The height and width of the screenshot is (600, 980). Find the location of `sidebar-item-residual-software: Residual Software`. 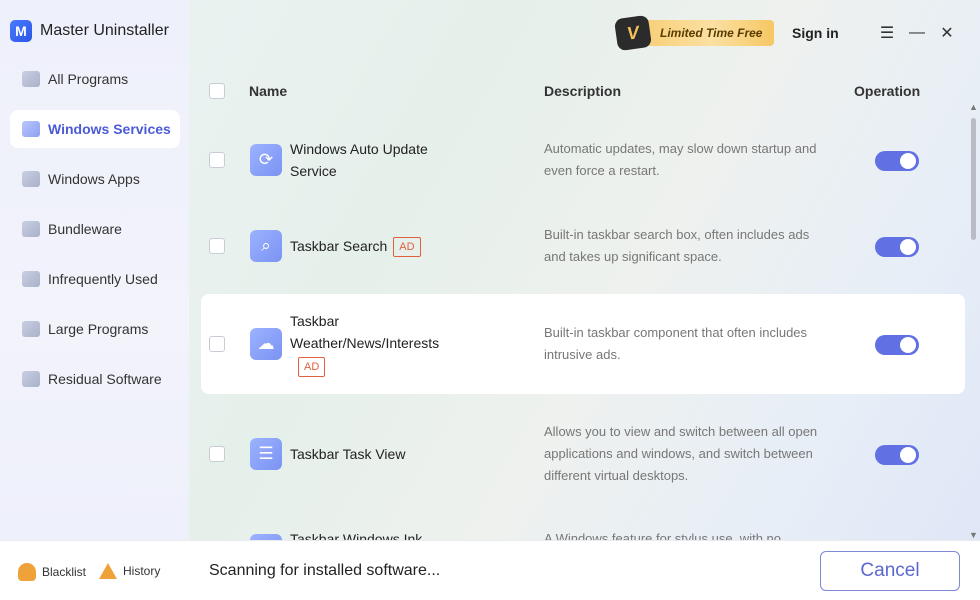

sidebar-item-residual-software: Residual Software is located at coordinates (95, 379).